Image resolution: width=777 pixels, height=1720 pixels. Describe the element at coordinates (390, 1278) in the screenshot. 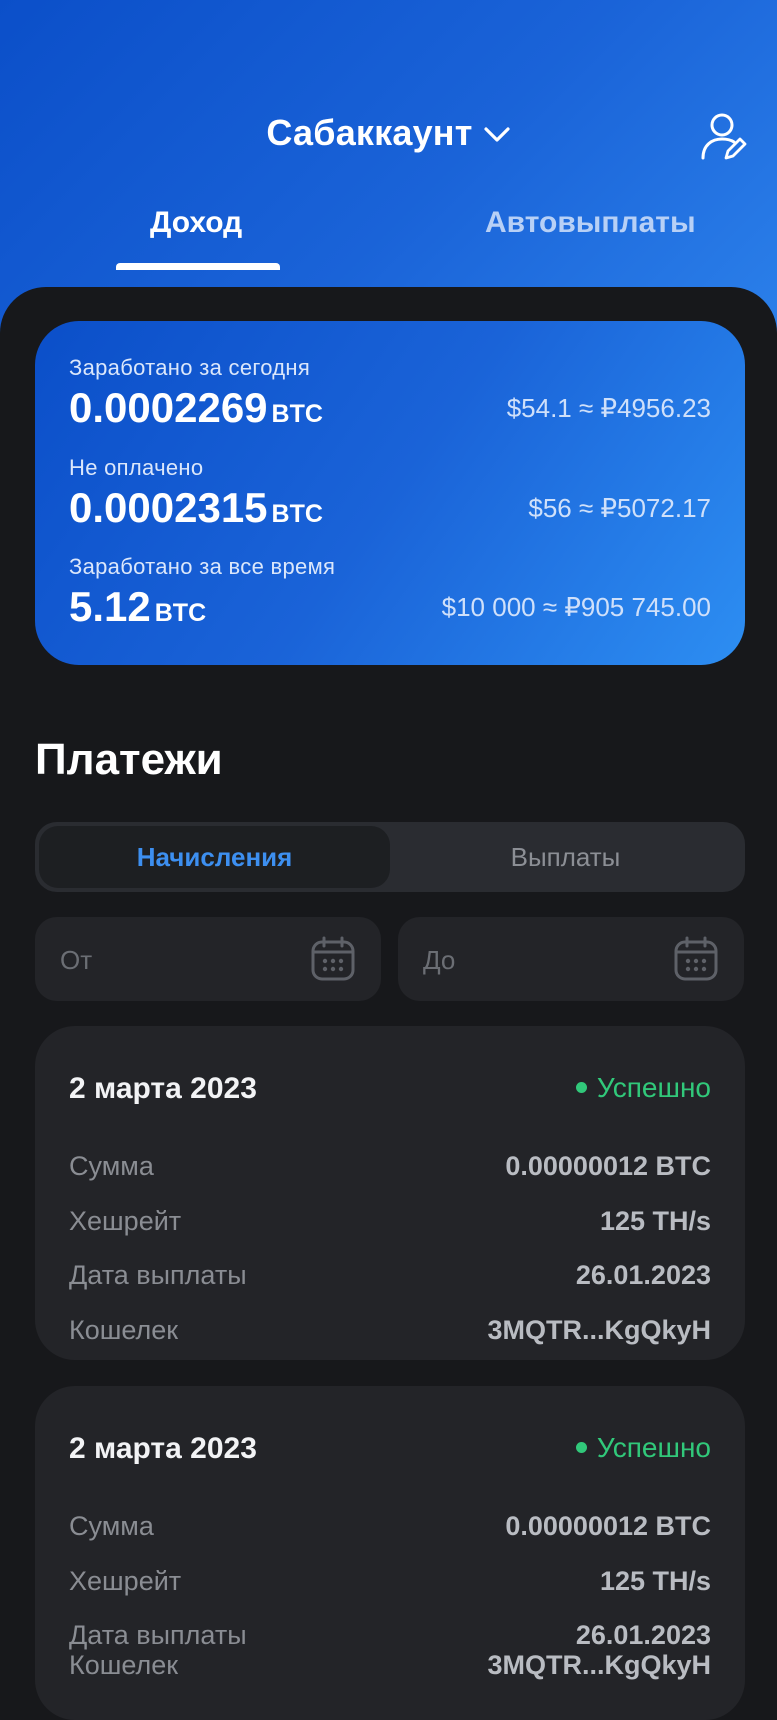

I see `payment-row-payout-date: Дата выплаты 26.01.2023` at that location.